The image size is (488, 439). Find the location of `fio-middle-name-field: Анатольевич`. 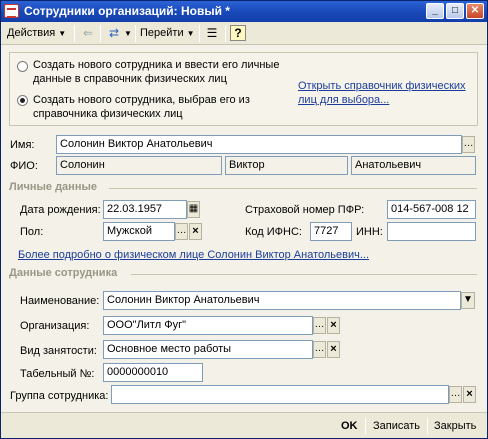

fio-middle-name-field: Анатольевич is located at coordinates (413, 165).